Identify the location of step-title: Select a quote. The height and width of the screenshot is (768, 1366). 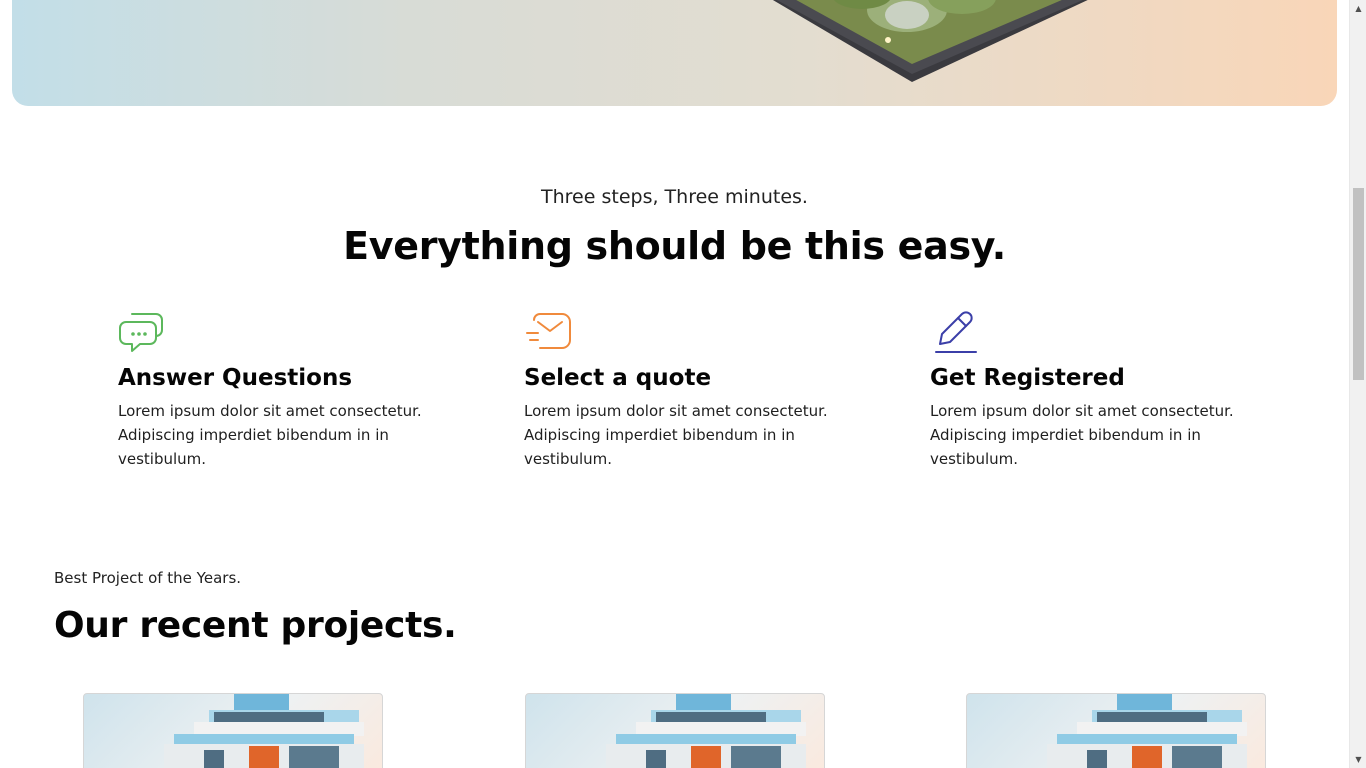
(618, 378).